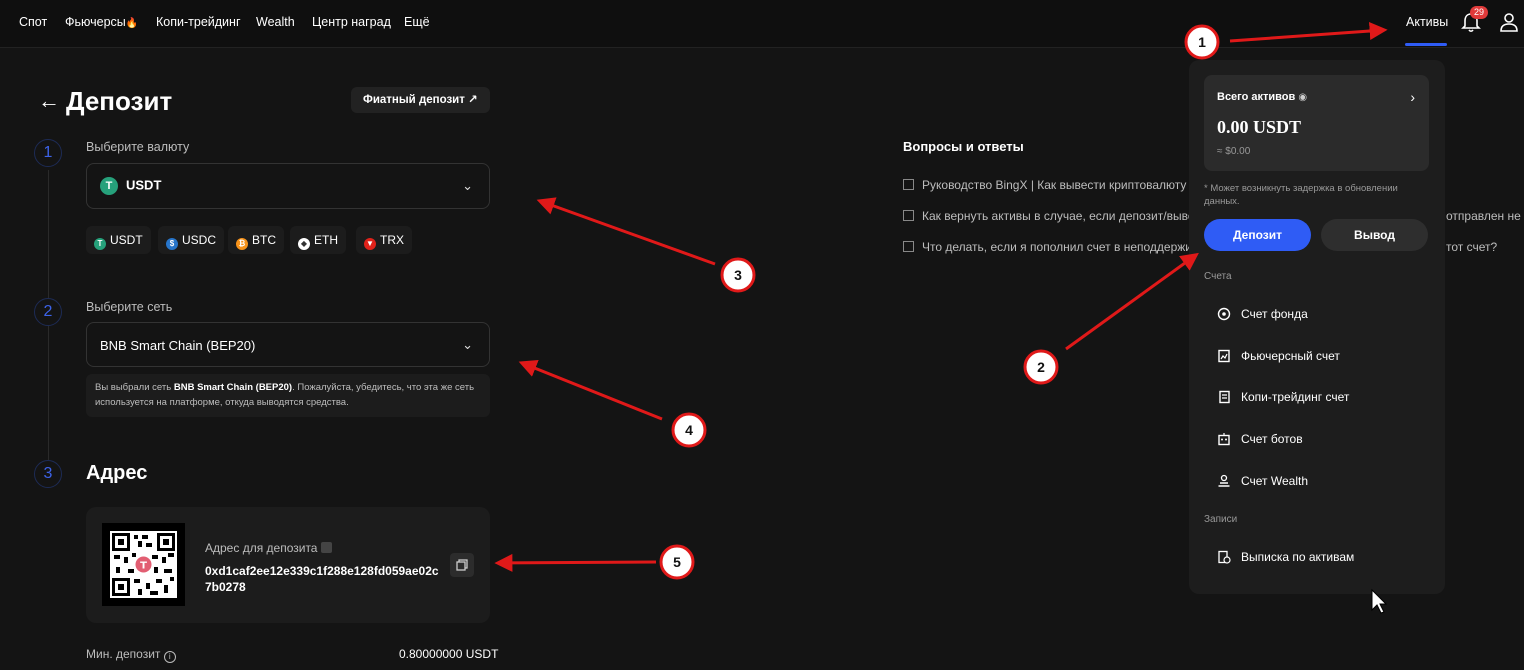 This screenshot has width=1524, height=670. I want to click on annotation-marker-5: 5, so click(677, 562).